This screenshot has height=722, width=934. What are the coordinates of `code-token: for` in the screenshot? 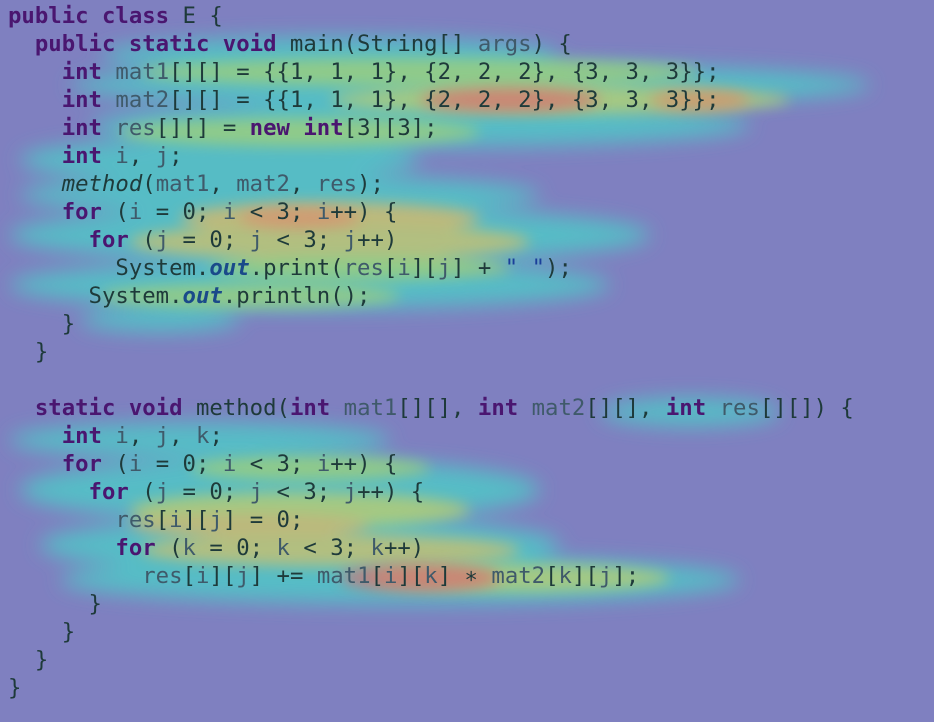 It's located at (108, 492).